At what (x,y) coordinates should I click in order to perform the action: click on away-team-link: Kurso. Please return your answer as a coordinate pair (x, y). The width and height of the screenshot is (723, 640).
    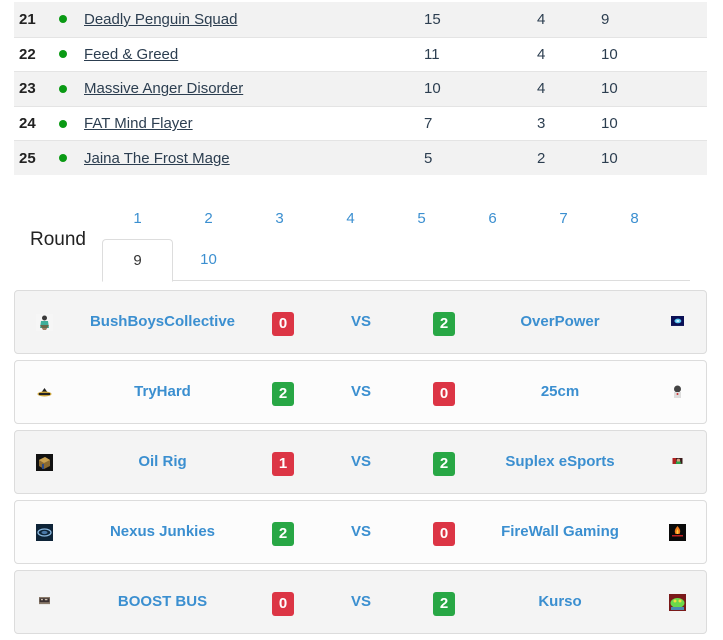
    Looking at the image, I should click on (560, 601).